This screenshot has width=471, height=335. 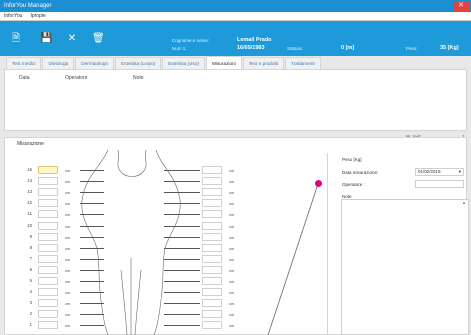 What do you see at coordinates (318, 183) in the screenshot?
I see `pointer-marker` at bounding box center [318, 183].